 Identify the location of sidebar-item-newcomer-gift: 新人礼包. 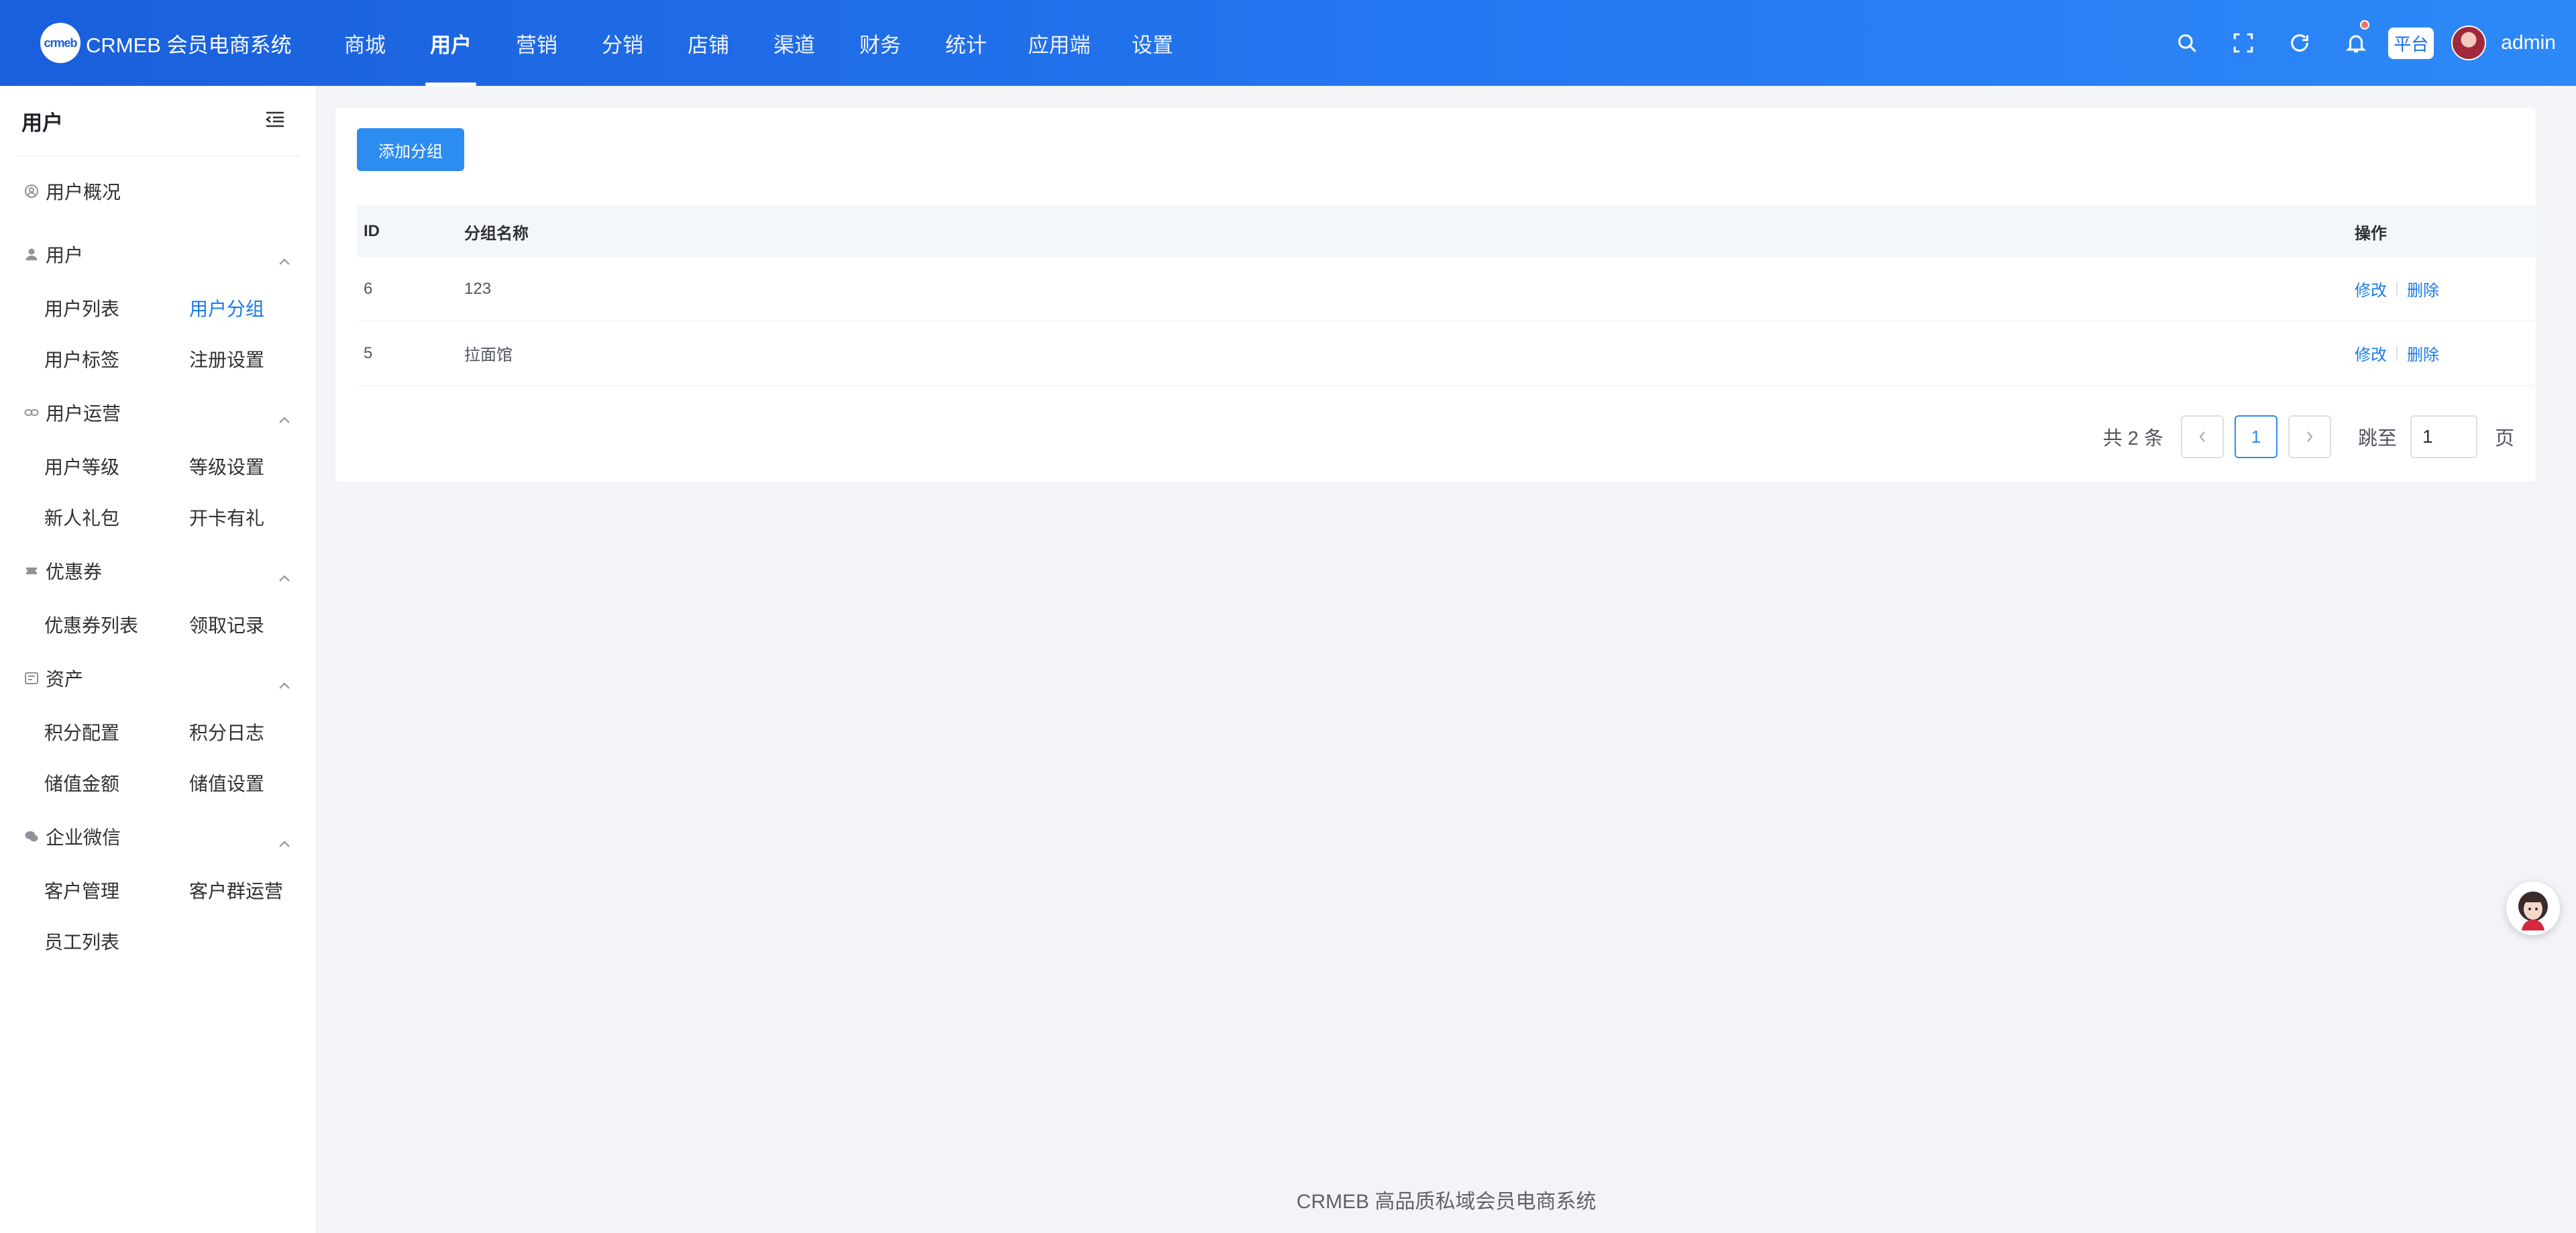
(116, 517).